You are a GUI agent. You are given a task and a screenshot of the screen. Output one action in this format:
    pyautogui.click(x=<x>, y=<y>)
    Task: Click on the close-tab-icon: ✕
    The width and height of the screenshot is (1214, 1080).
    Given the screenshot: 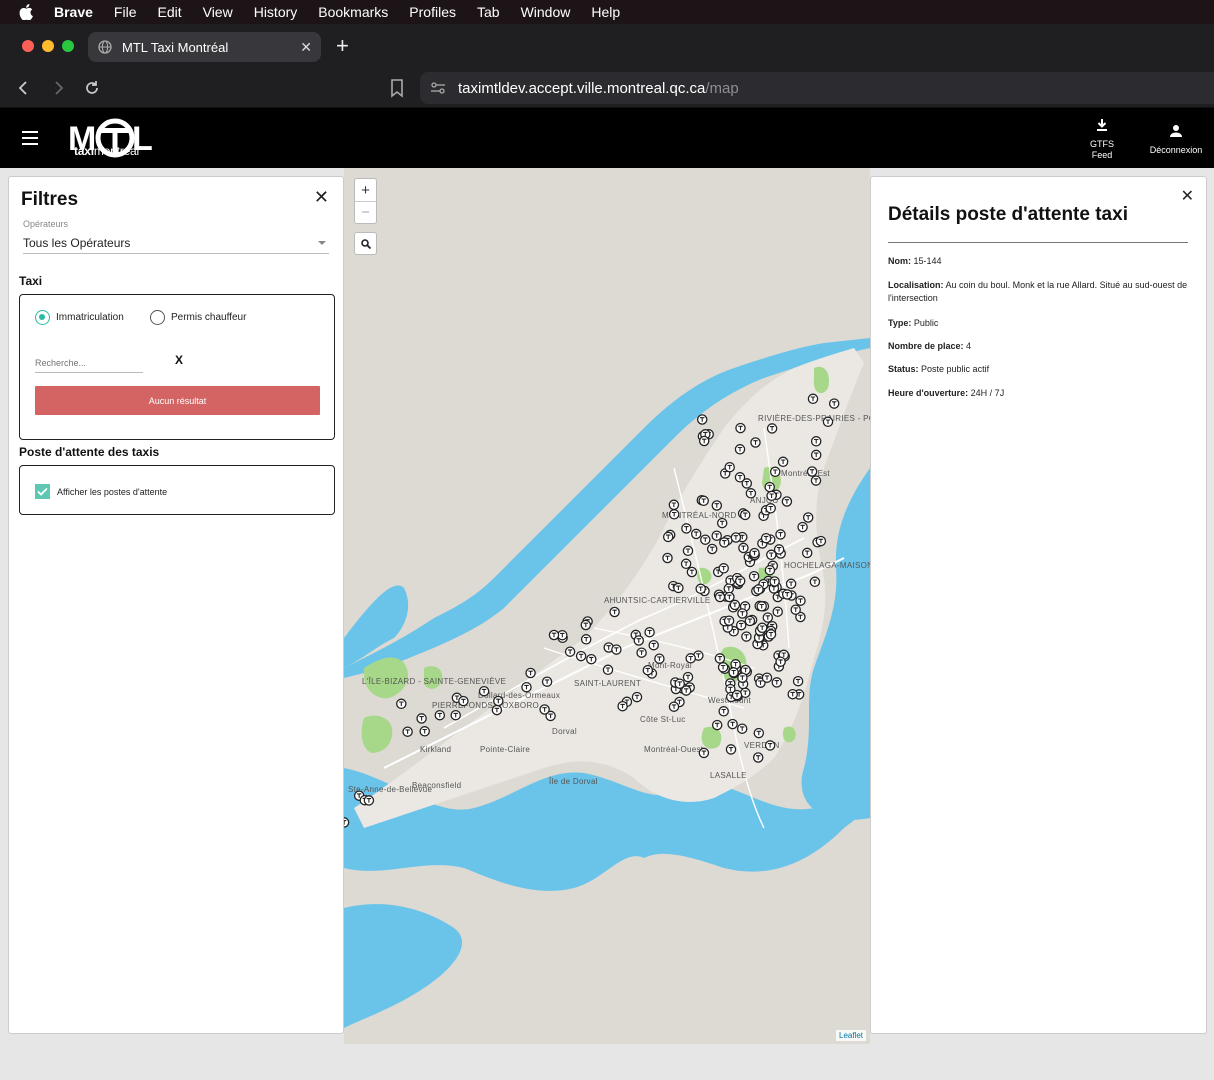 What is the action you would take?
    pyautogui.click(x=306, y=47)
    